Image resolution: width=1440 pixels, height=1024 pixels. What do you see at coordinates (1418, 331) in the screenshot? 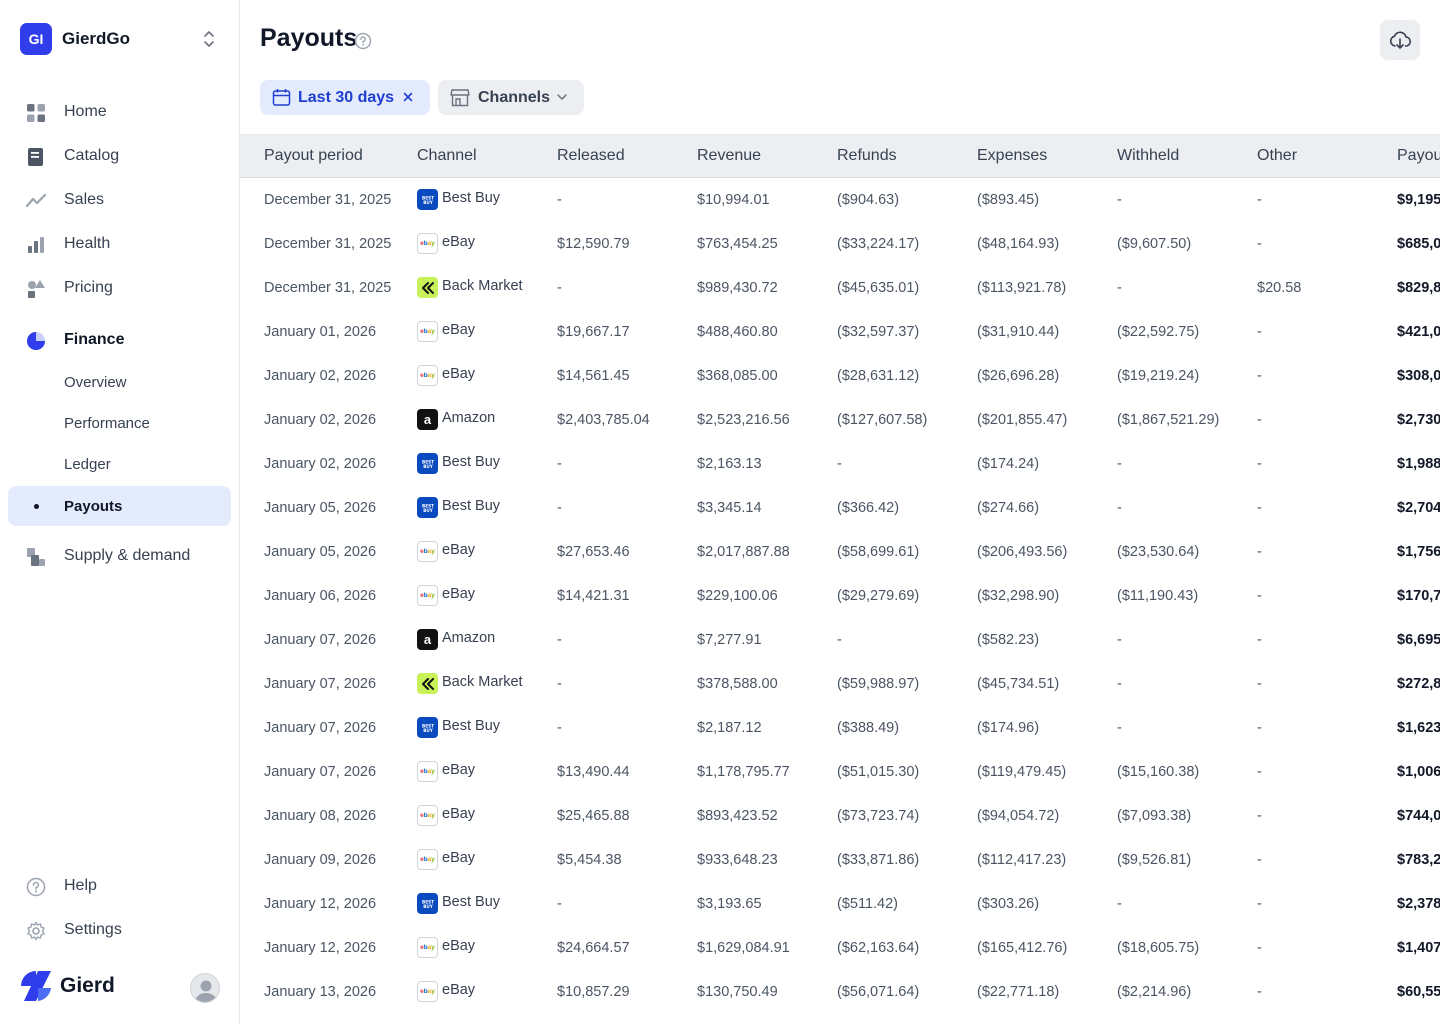
I see `payout-cell: $421,0` at bounding box center [1418, 331].